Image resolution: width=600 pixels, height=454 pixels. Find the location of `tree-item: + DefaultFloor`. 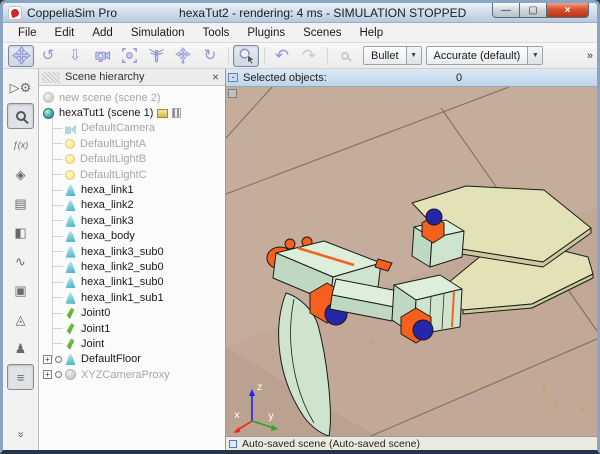

tree-item: + DefaultFloor is located at coordinates (132, 359).